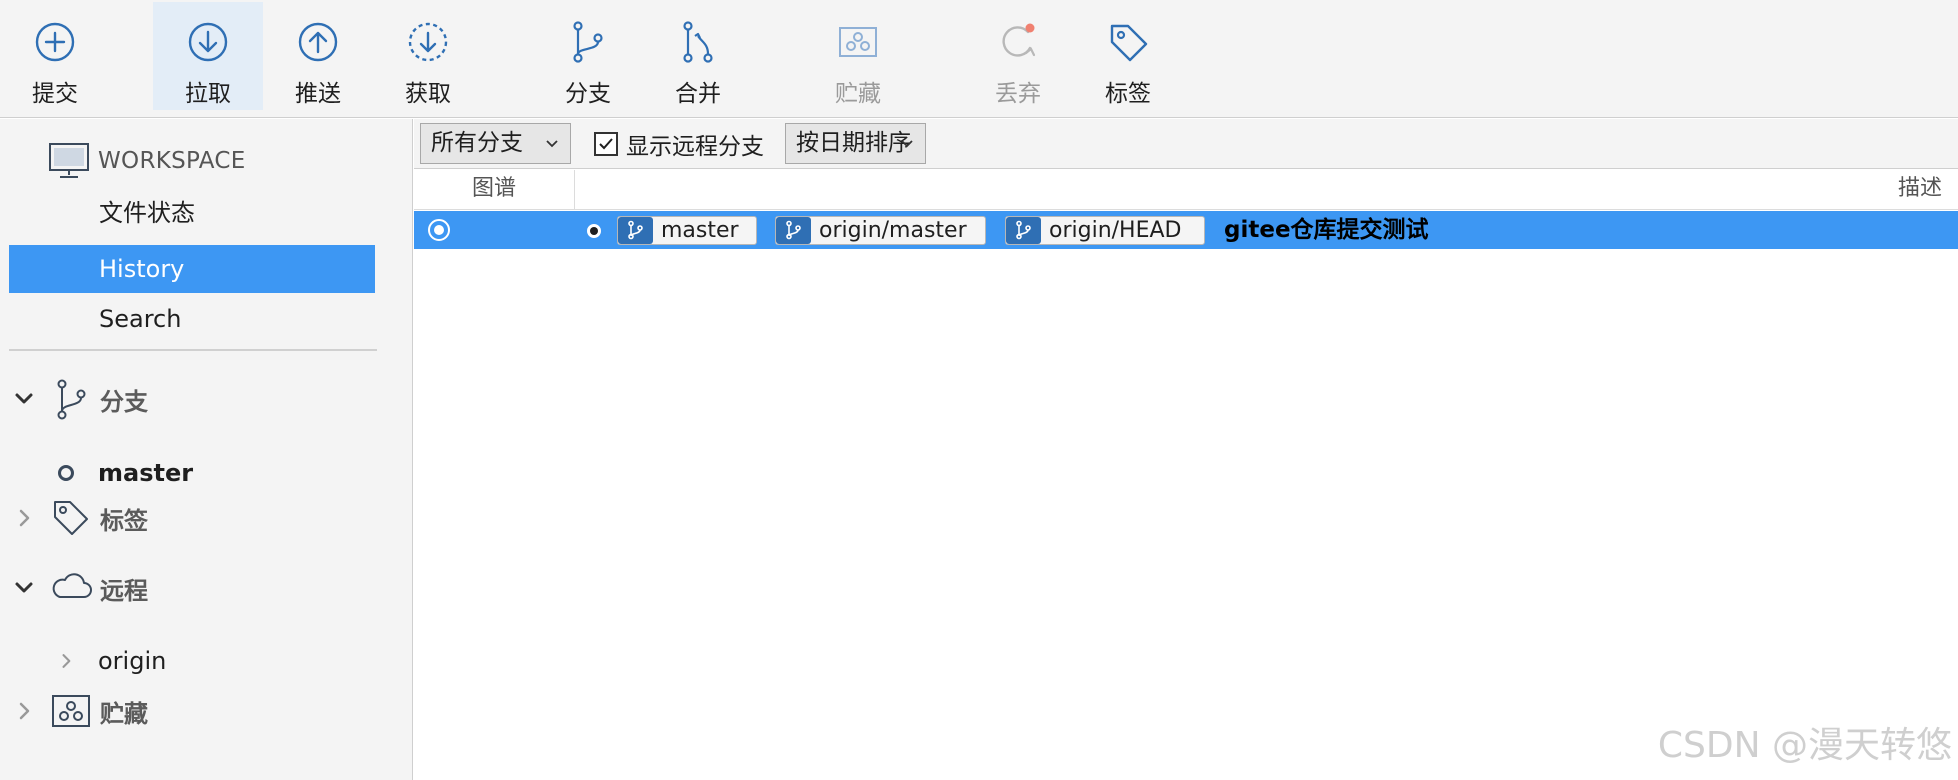  I want to click on column-header: 图谱 描述, so click(1186, 190).